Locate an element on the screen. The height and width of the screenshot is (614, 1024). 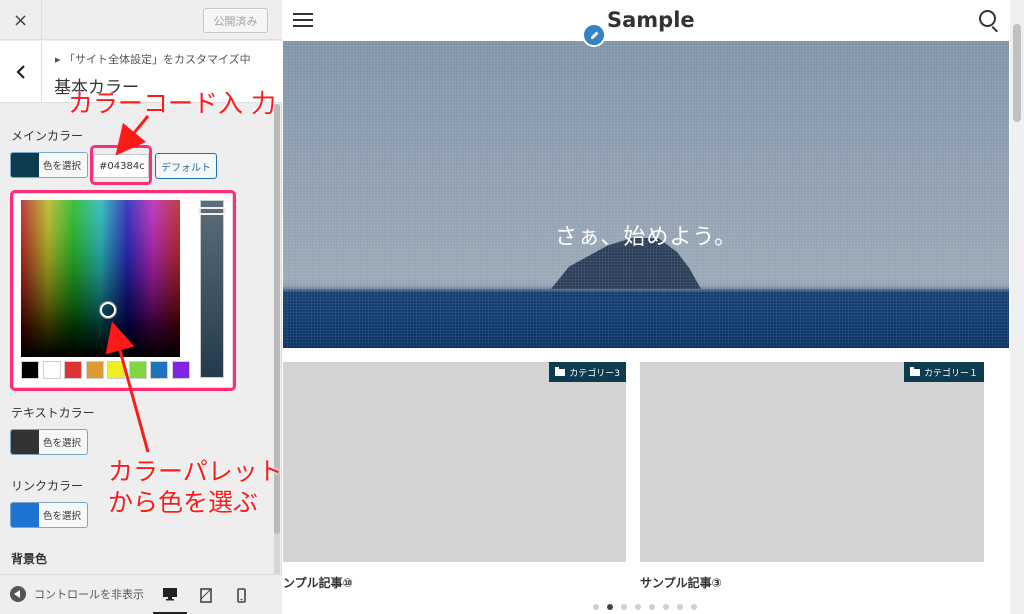
category-badge: カテゴリー3 is located at coordinates (587, 372).